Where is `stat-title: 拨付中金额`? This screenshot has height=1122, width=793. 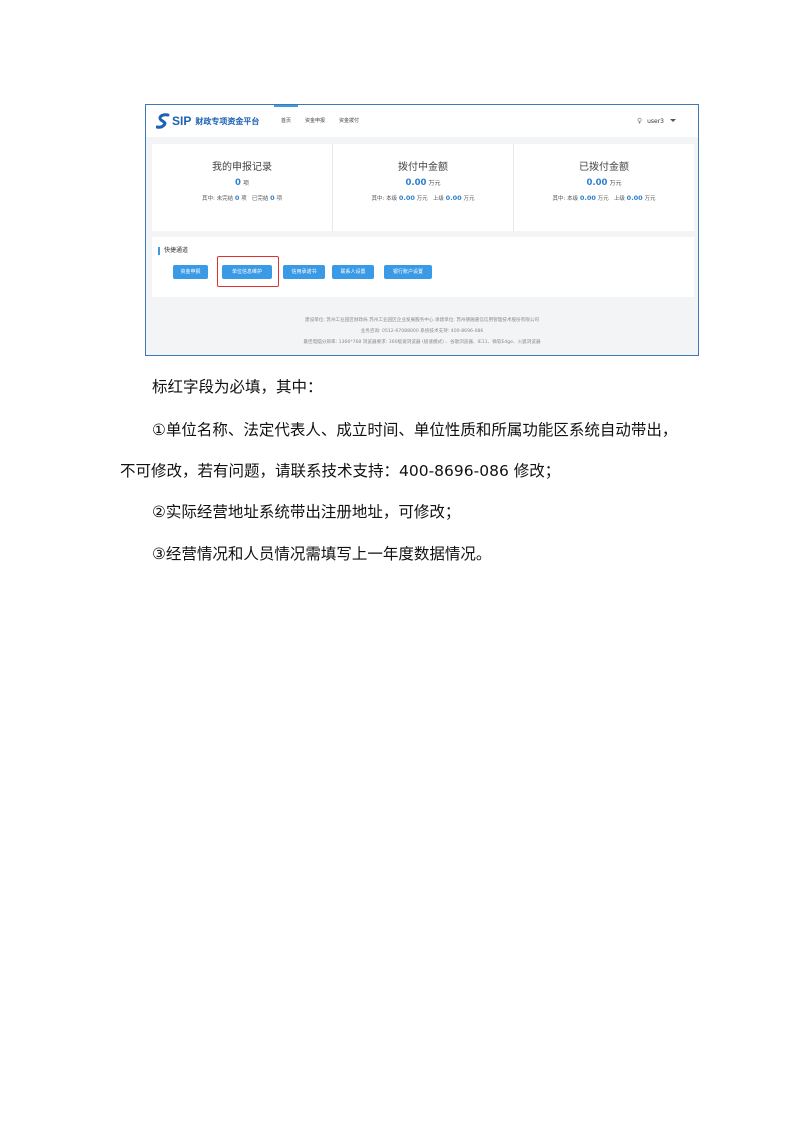 stat-title: 拨付中金额 is located at coordinates (423, 167).